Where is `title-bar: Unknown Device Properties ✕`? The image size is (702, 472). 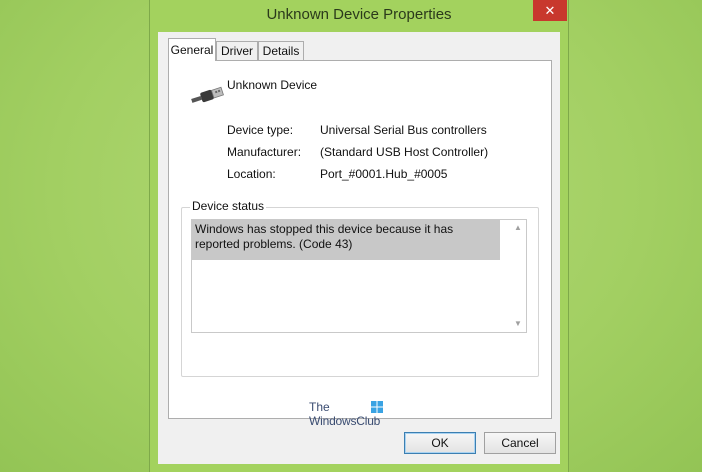 title-bar: Unknown Device Properties ✕ is located at coordinates (359, 16).